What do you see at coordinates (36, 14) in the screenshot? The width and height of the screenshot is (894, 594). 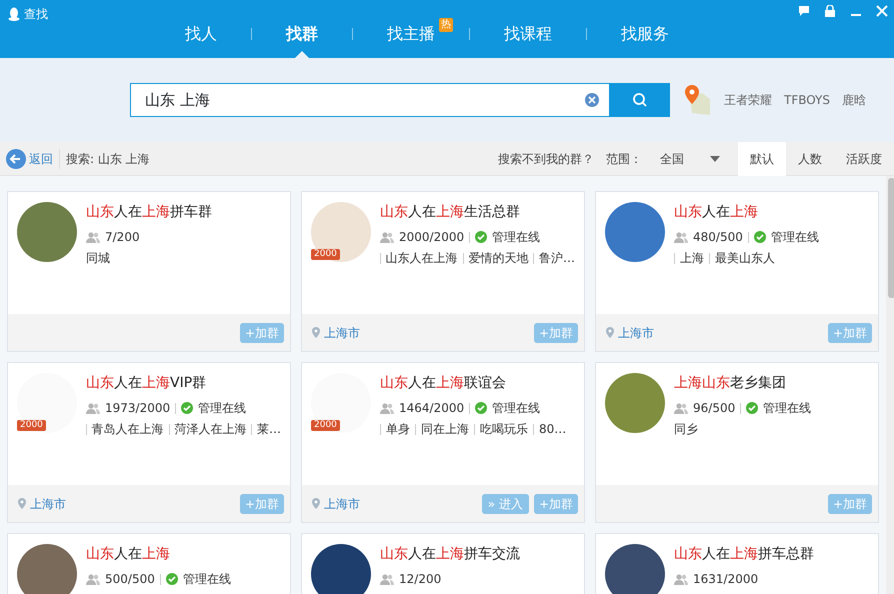 I see `window-title: 查找` at bounding box center [36, 14].